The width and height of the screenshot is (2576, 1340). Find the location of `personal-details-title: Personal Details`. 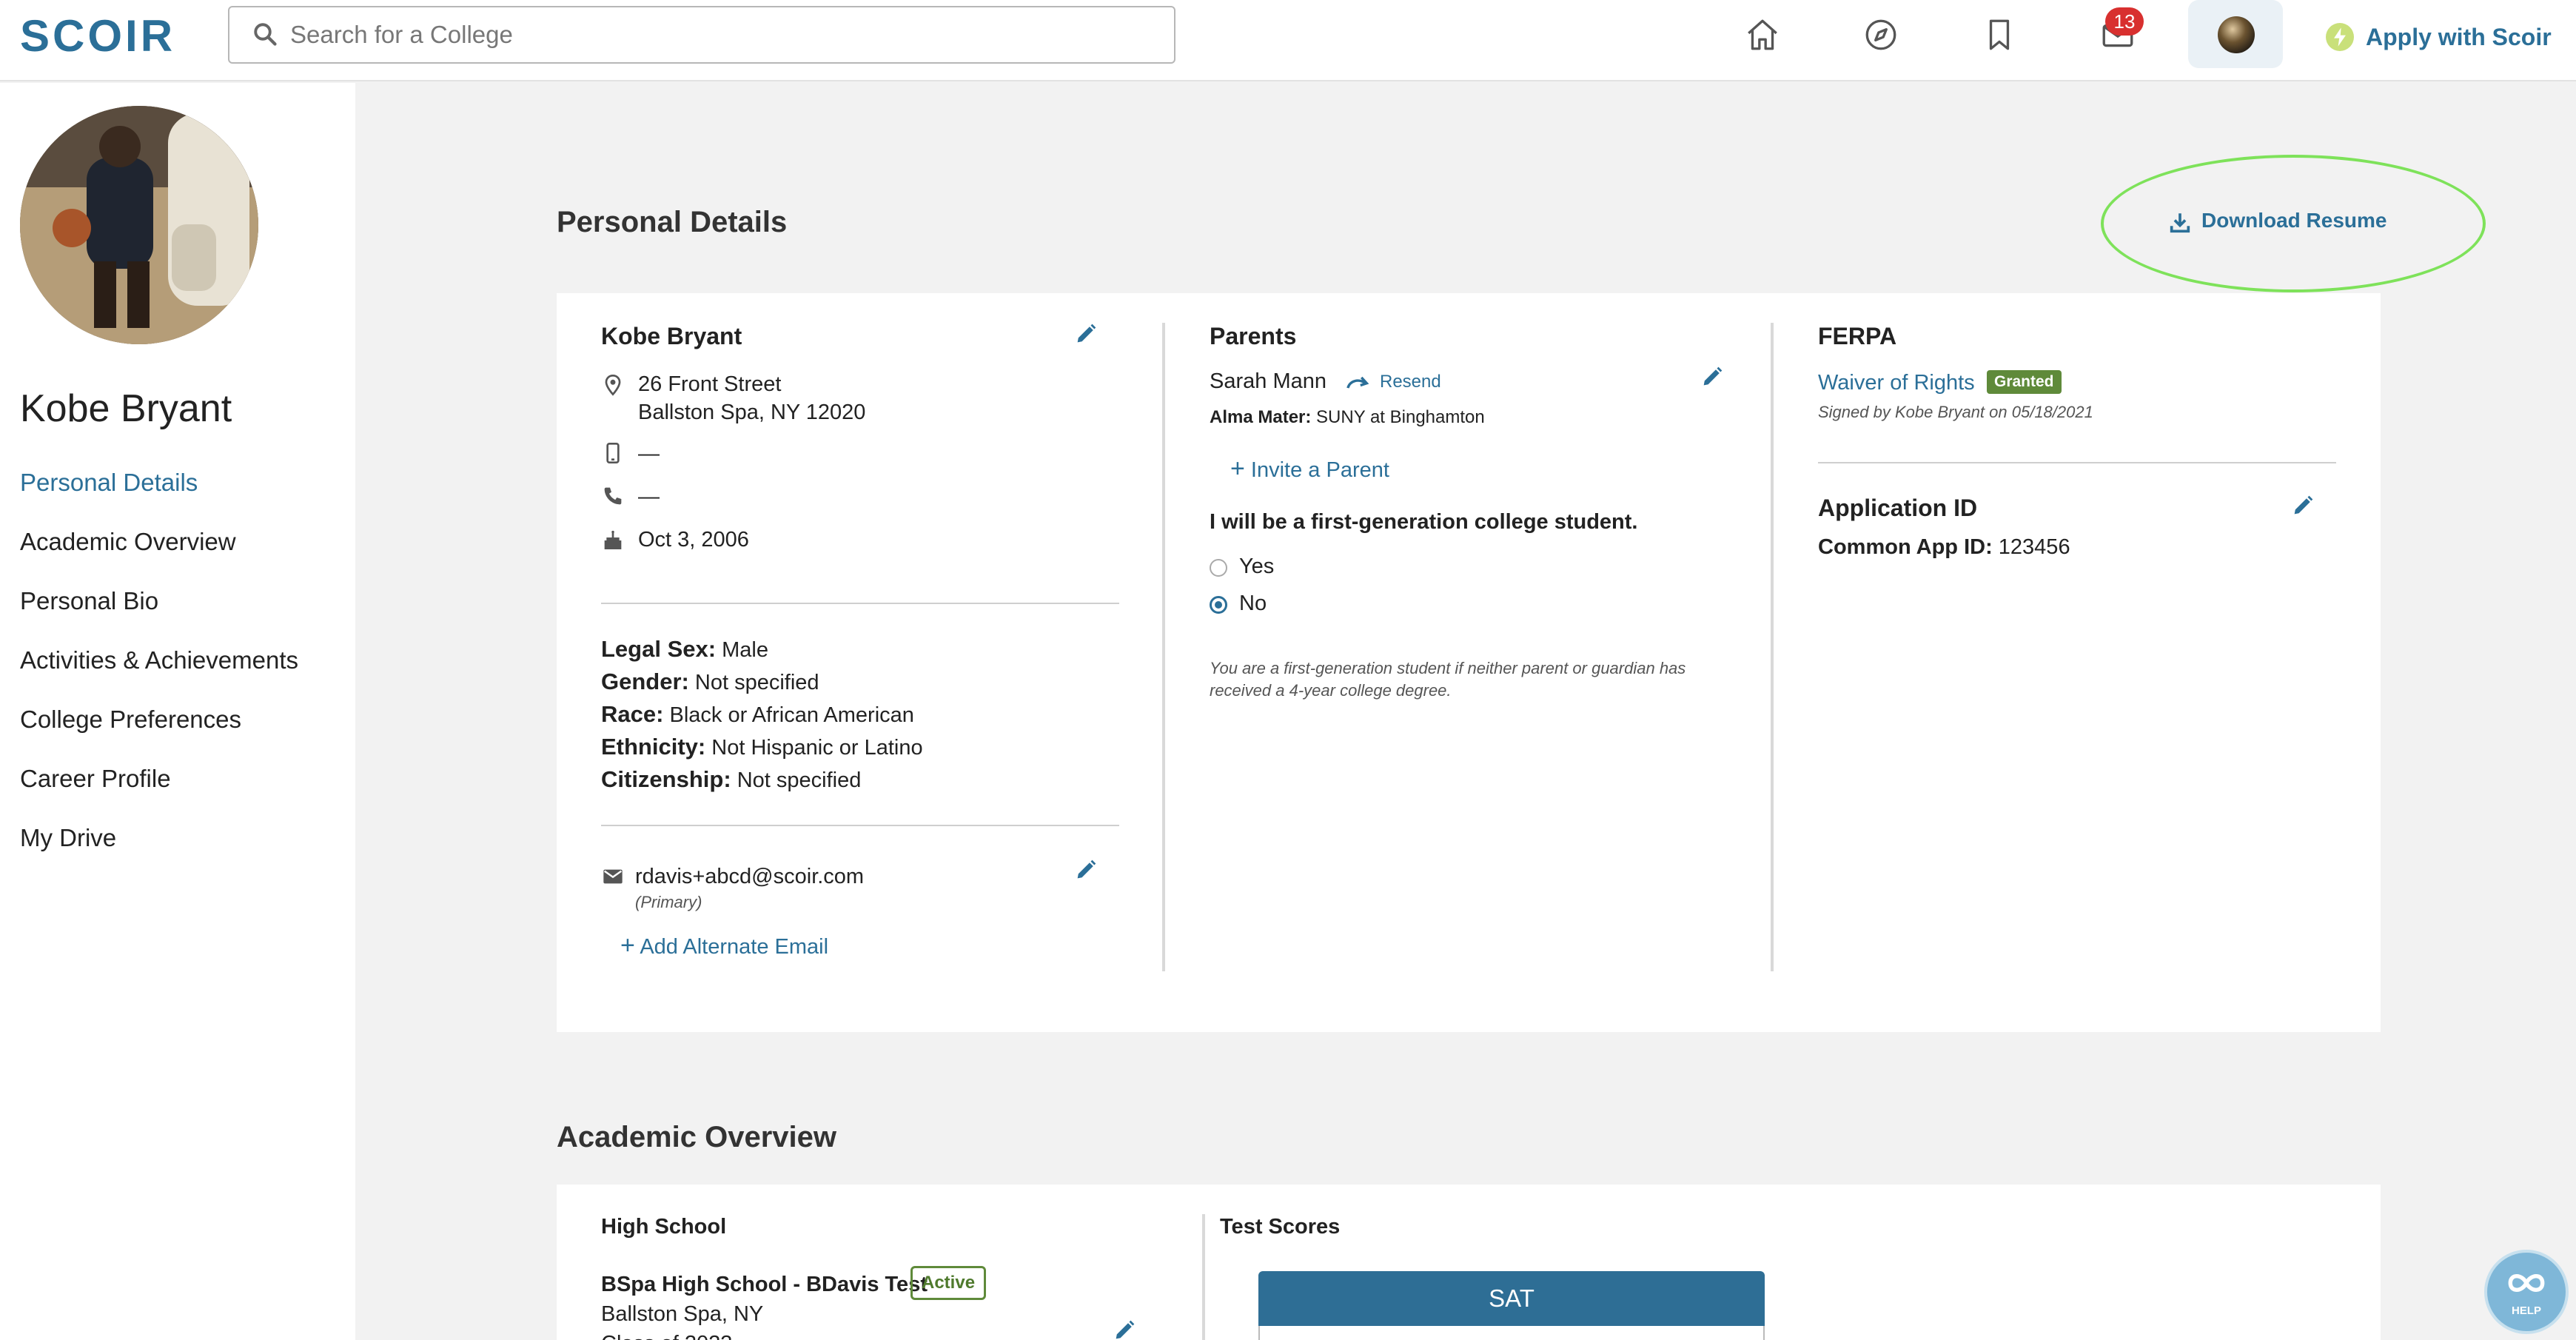

personal-details-title: Personal Details is located at coordinates (672, 222).